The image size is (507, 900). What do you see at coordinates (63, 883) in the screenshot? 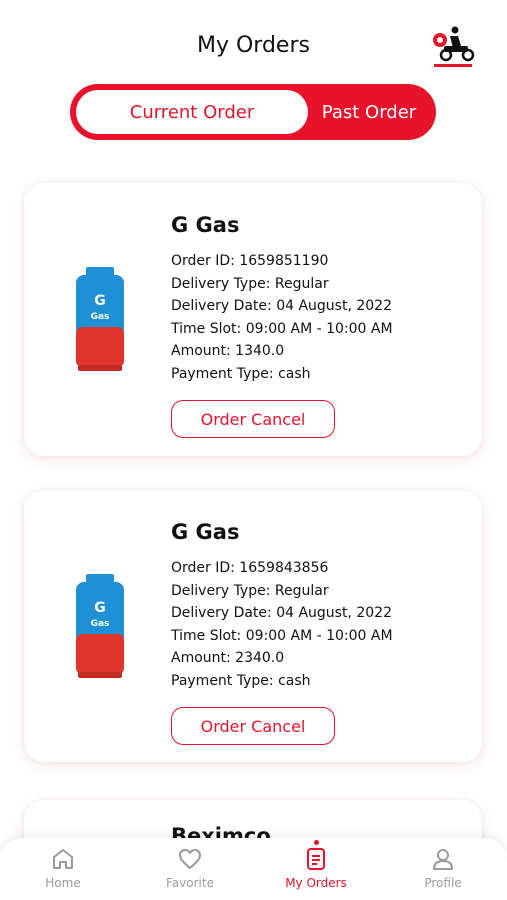
I see `nav-label: Home` at bounding box center [63, 883].